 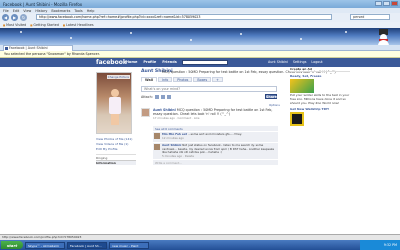 I want to click on menu-file: File, so click(x=6, y=11).